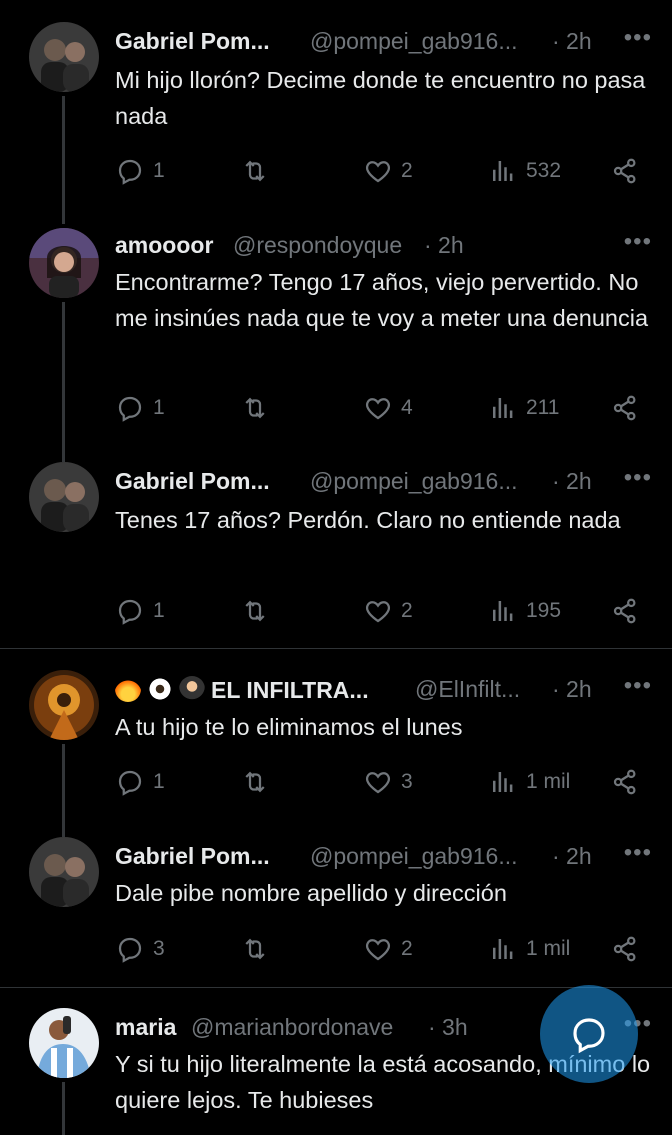  I want to click on author-name: amoooor, so click(164, 245).